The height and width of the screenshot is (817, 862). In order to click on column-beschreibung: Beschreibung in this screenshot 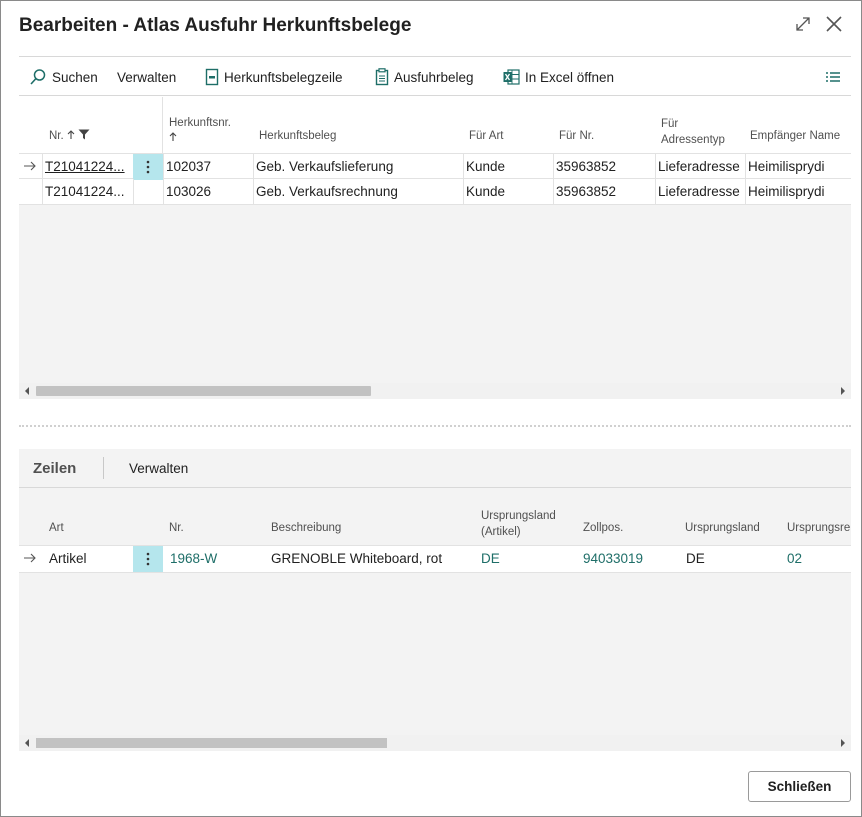, I will do `click(306, 528)`.